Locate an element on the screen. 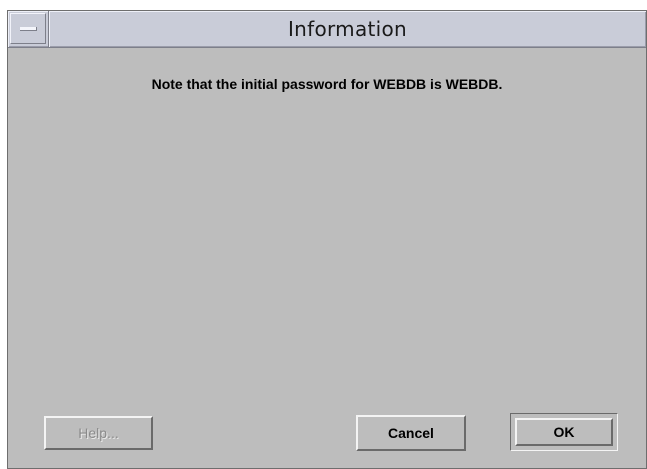  cancel-button: Cancel is located at coordinates (411, 433).